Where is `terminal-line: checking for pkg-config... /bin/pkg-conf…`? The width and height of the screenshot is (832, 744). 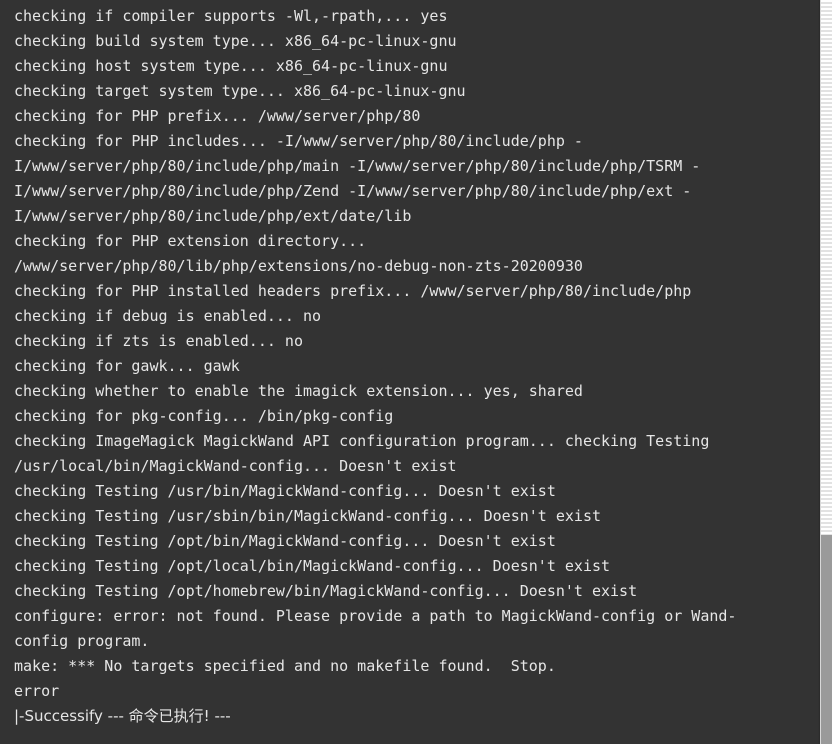 terminal-line: checking for pkg-config... /bin/pkg-conf… is located at coordinates (204, 416).